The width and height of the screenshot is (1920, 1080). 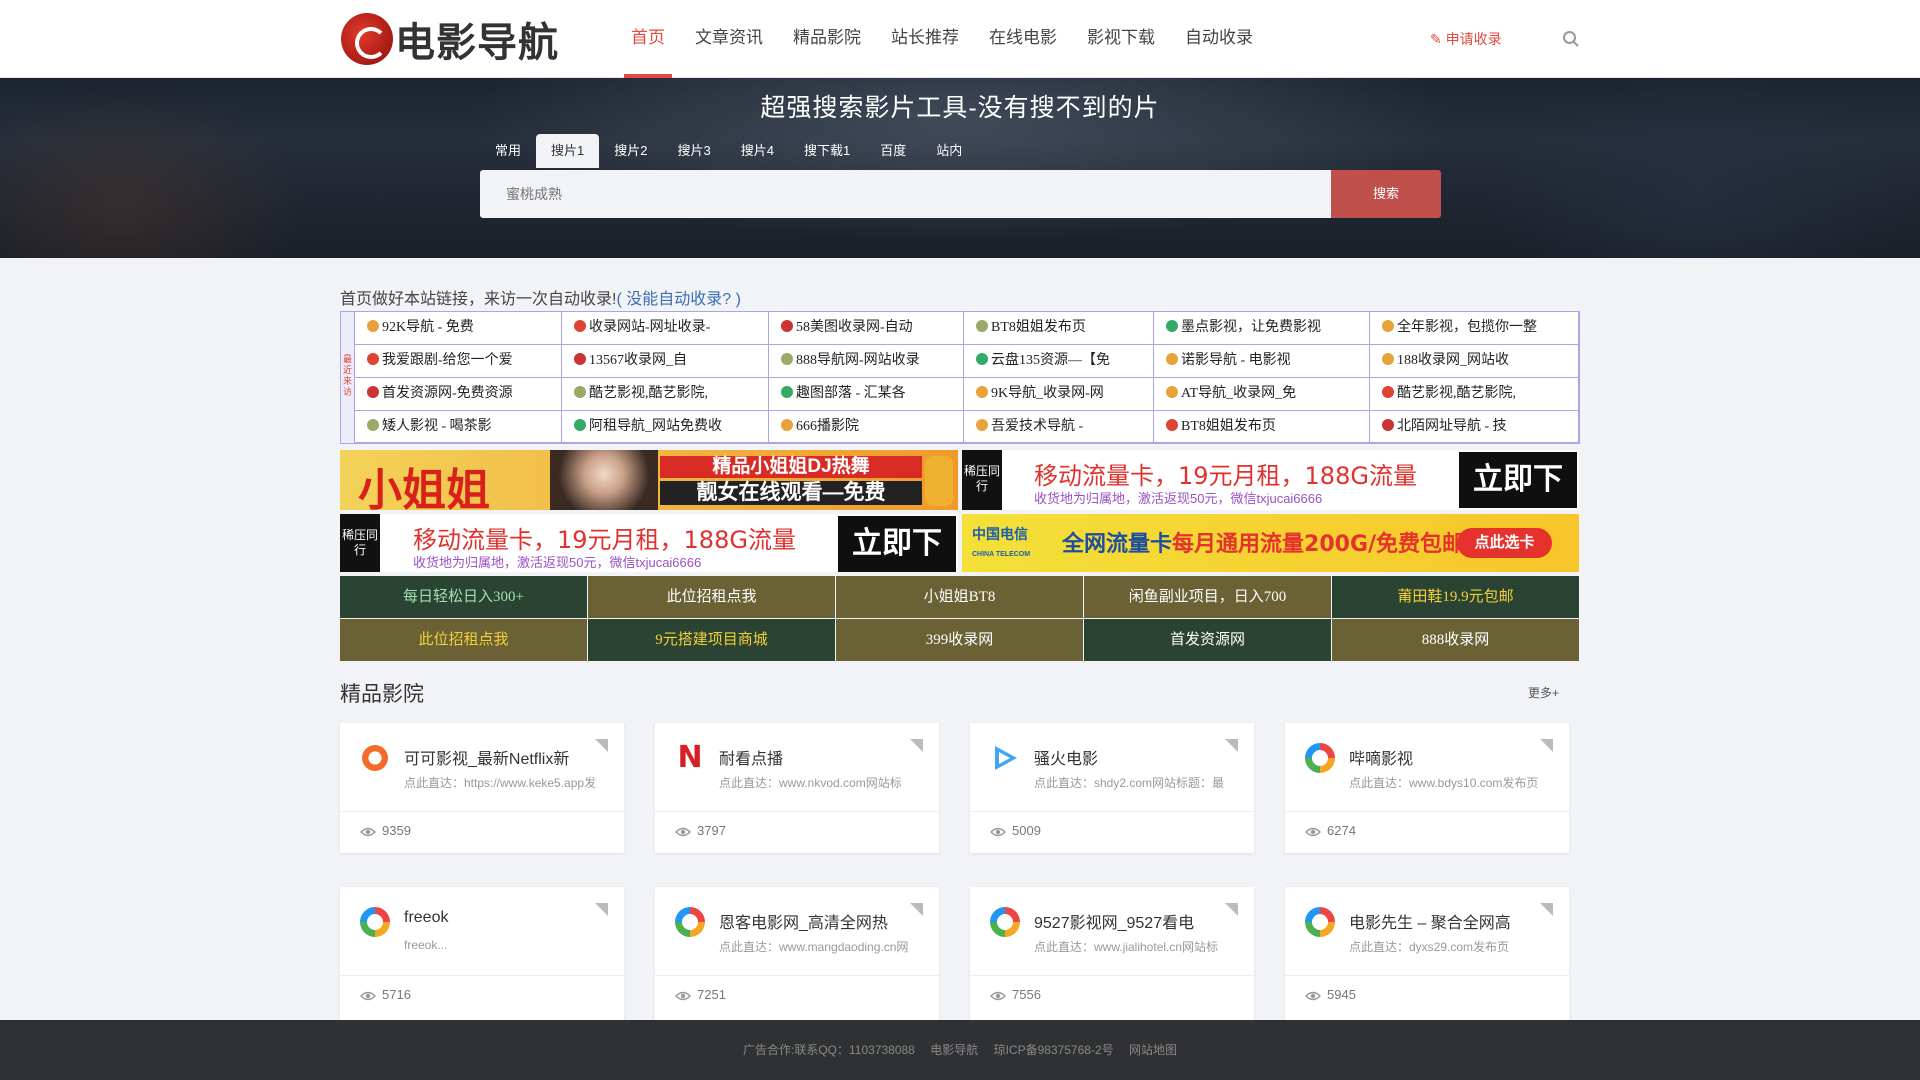 What do you see at coordinates (1474, 361) in the screenshot?
I see `recent-visitor-link: 188收录网_网站收` at bounding box center [1474, 361].